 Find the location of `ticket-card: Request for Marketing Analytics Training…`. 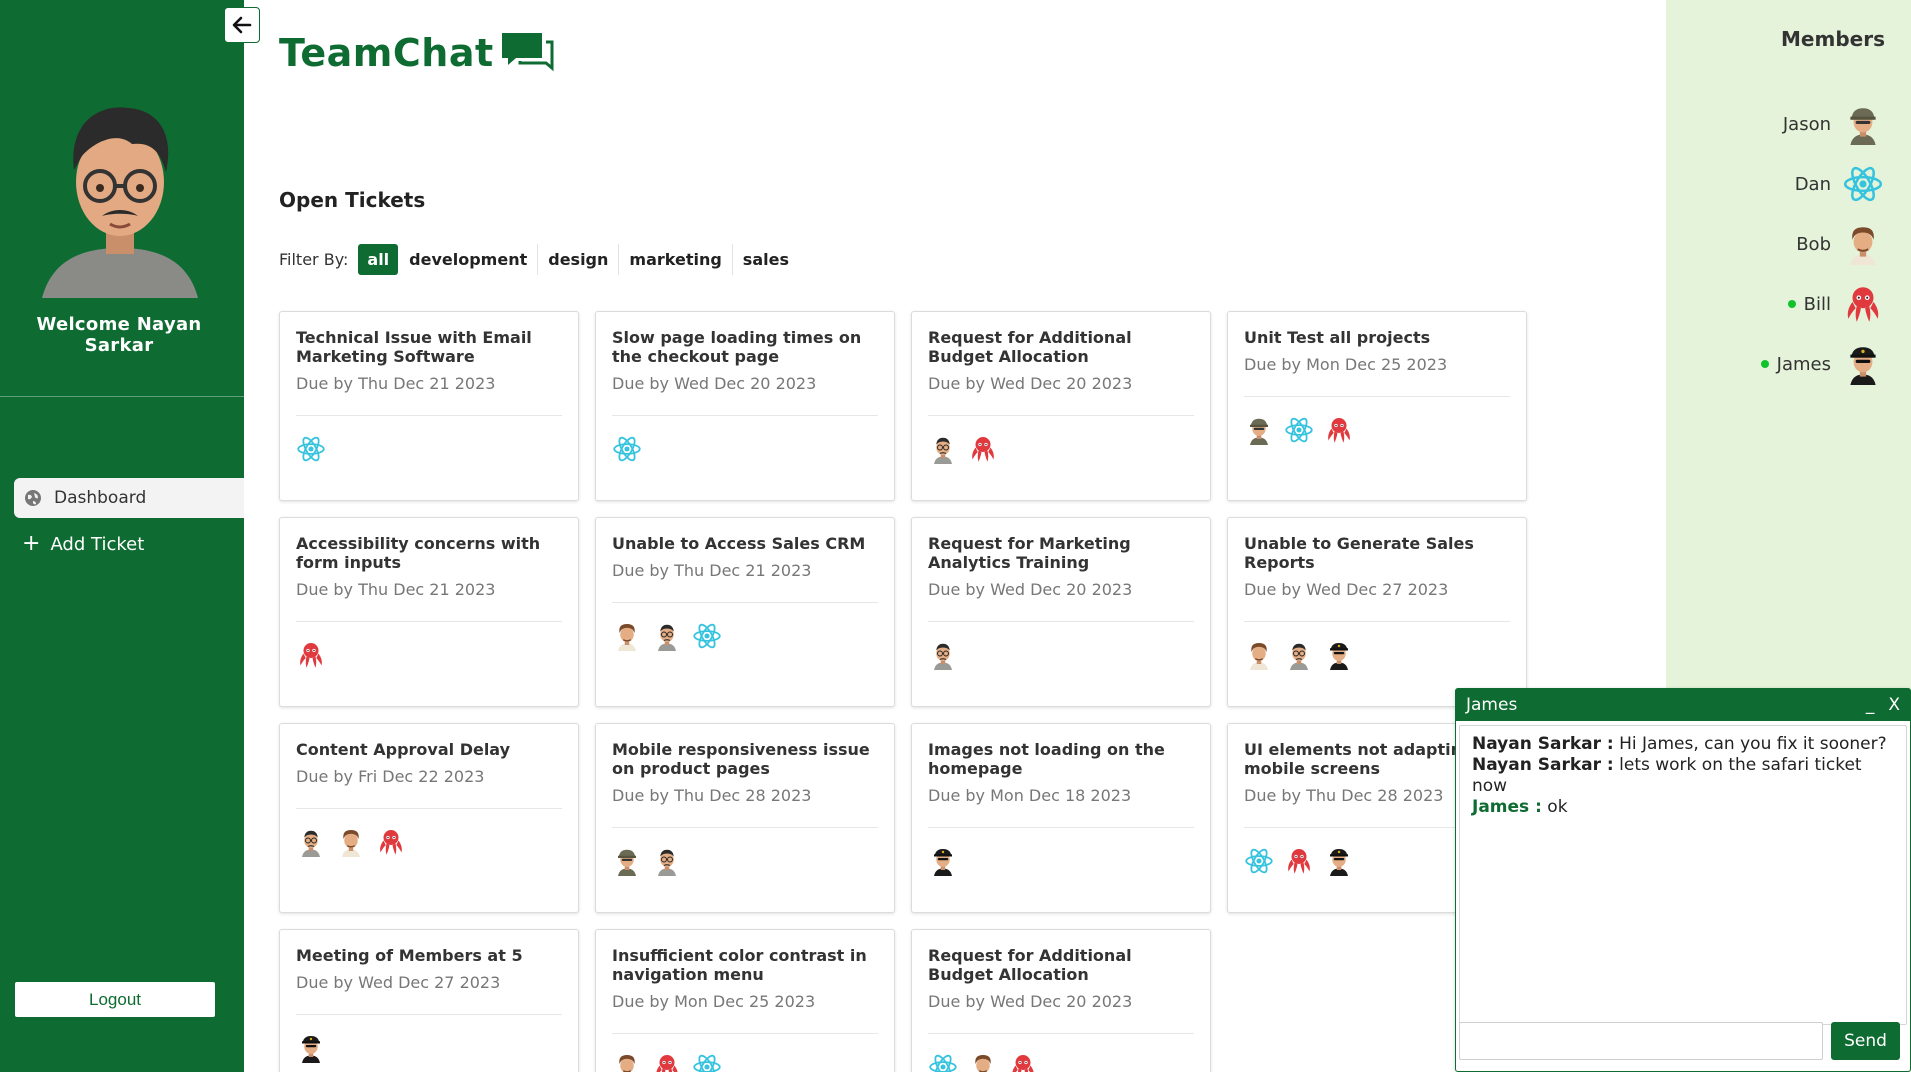

ticket-card: Request for Marketing Analytics Training… is located at coordinates (1061, 612).